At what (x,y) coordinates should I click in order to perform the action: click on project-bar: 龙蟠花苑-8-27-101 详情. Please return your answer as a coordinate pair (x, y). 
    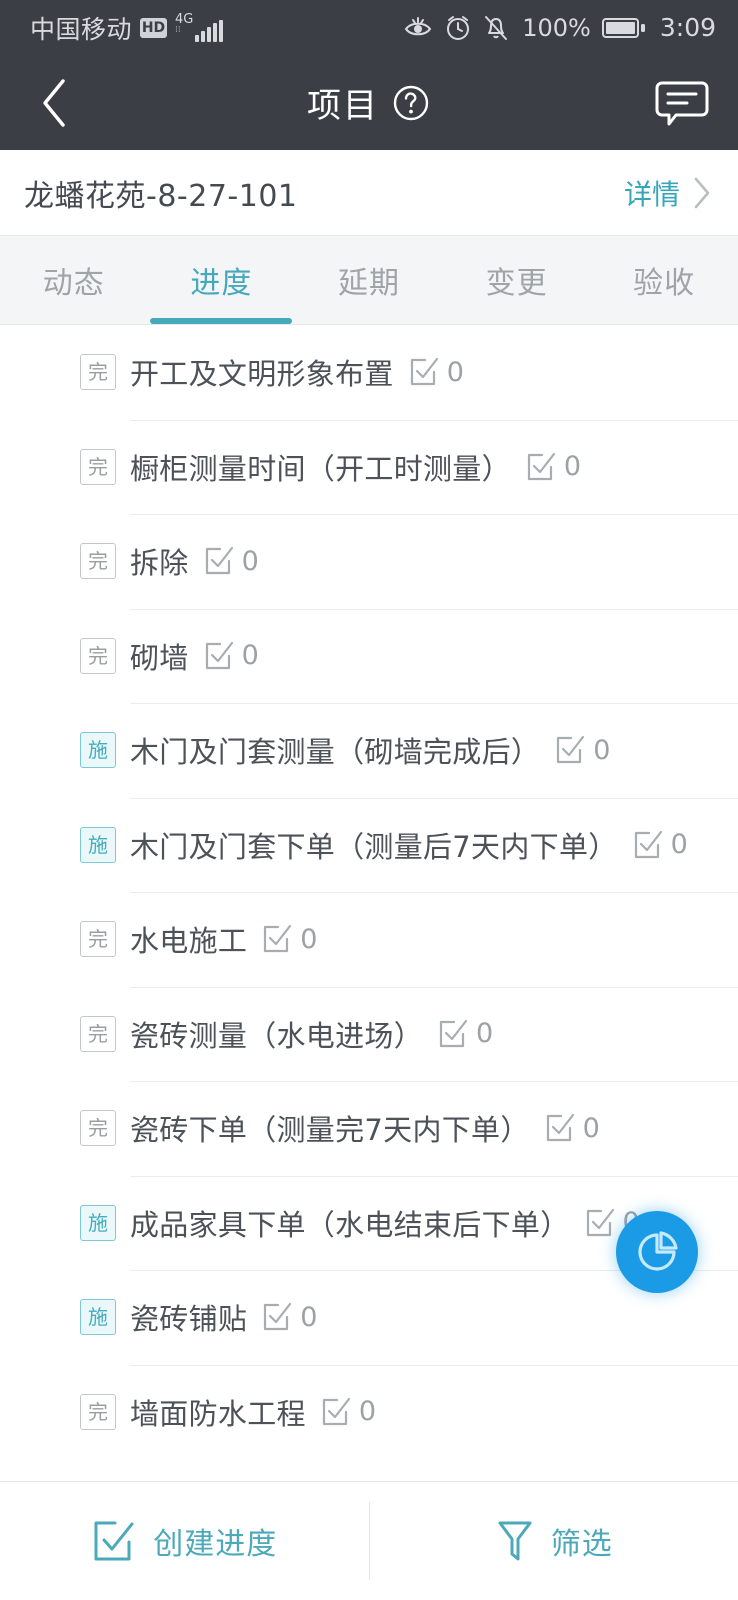
    Looking at the image, I should click on (369, 193).